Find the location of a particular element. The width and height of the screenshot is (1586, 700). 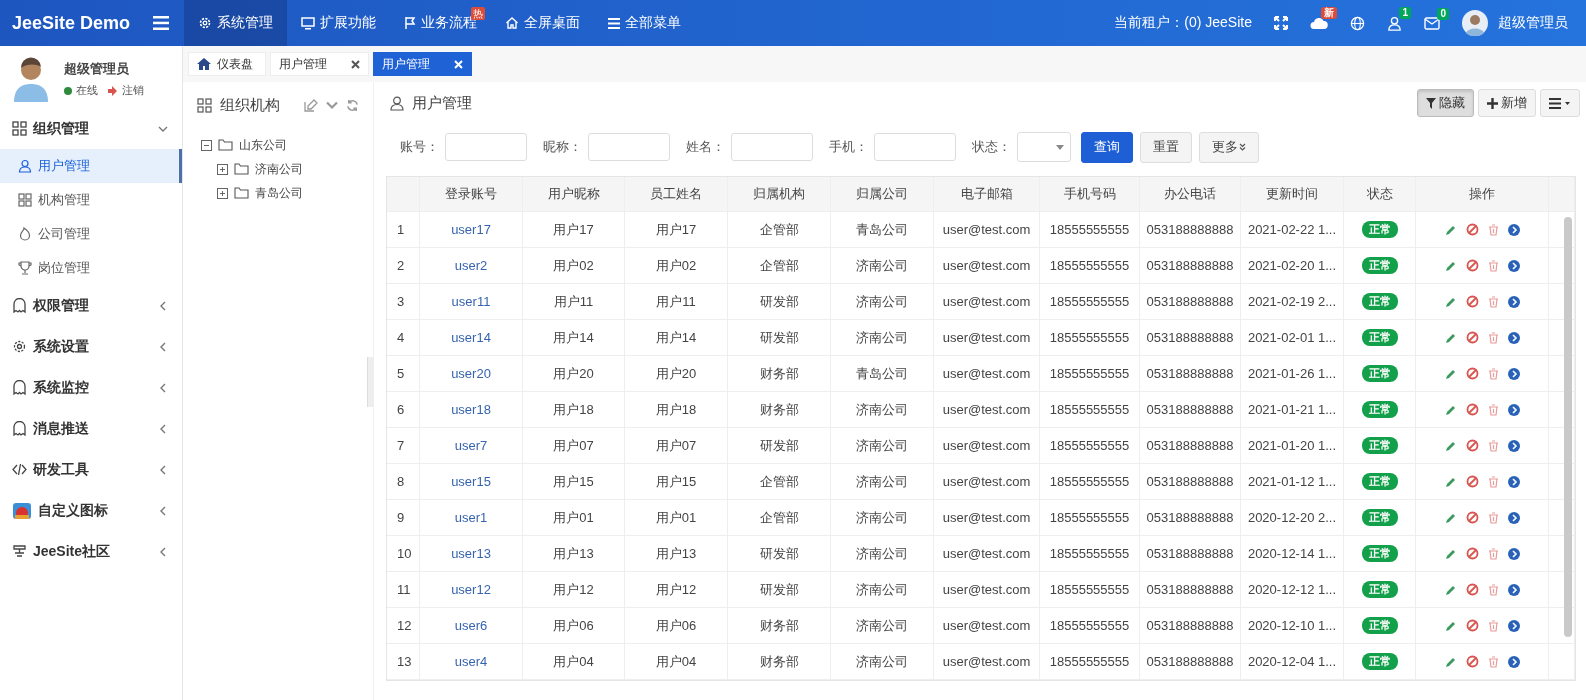

menu-button is located at coordinates (1560, 103).